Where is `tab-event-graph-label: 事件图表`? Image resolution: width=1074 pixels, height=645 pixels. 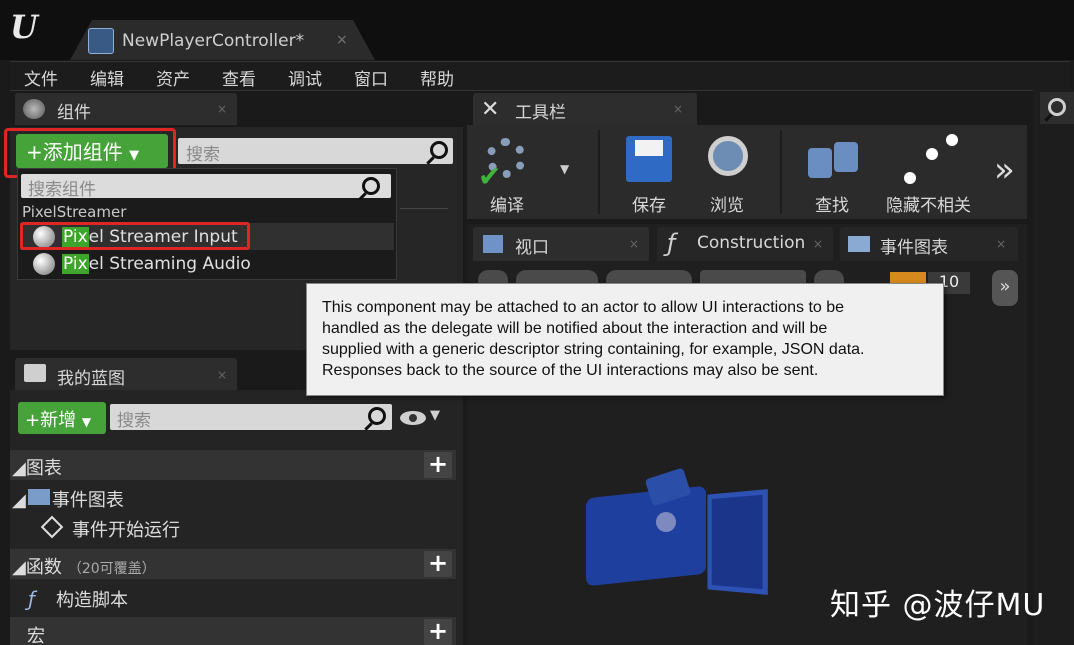
tab-event-graph-label: 事件图表 is located at coordinates (914, 248).